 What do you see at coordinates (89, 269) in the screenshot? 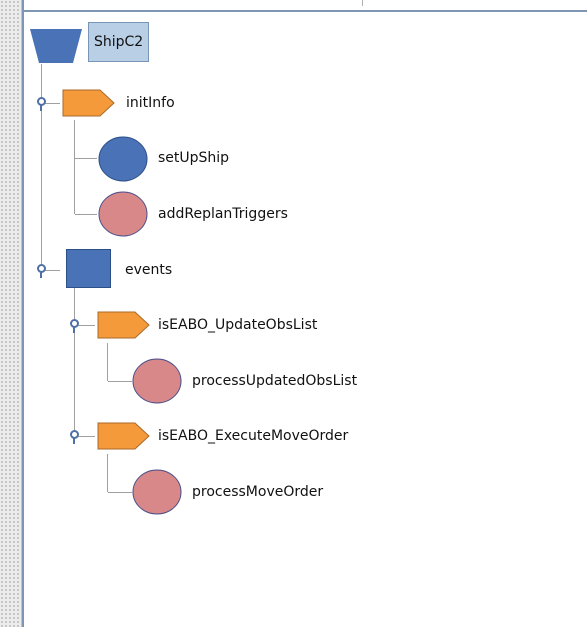
I see `blue-square-icon` at bounding box center [89, 269].